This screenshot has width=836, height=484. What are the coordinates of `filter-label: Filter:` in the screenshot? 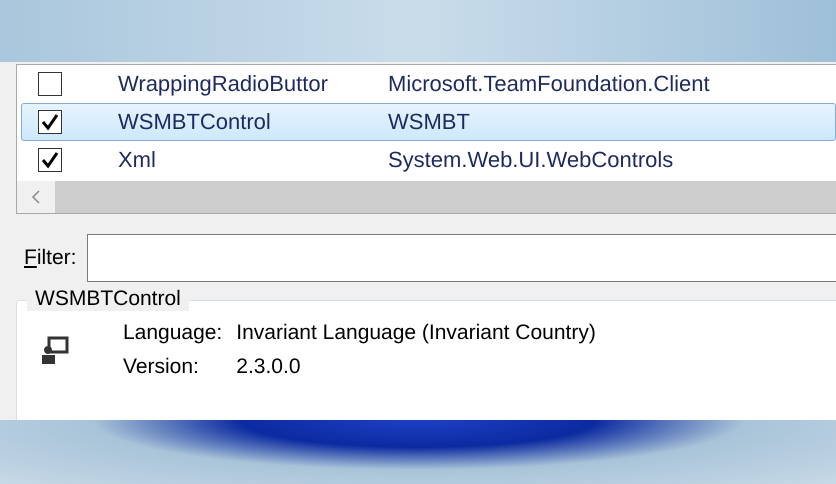 It's located at (50, 258).